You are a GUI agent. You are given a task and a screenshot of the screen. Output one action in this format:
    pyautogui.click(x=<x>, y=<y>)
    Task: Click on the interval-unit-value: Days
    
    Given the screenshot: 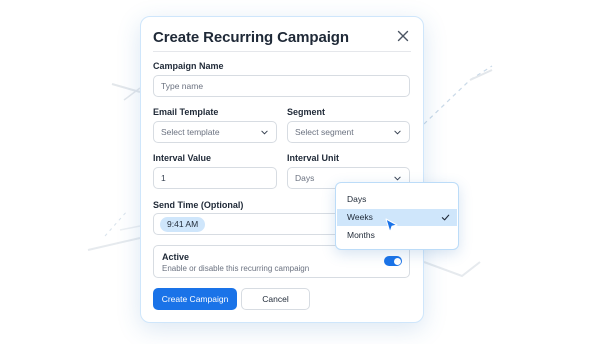 What is the action you would take?
    pyautogui.click(x=305, y=178)
    